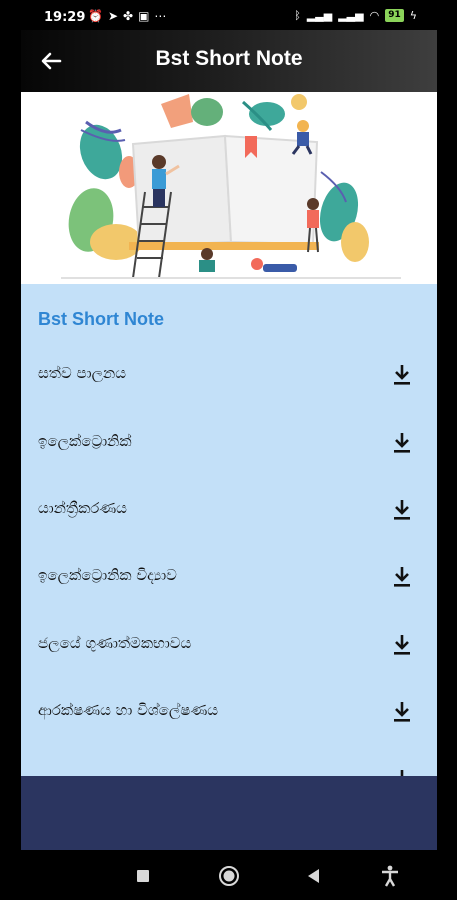  What do you see at coordinates (229, 813) in the screenshot?
I see `bottom-panel` at bounding box center [229, 813].